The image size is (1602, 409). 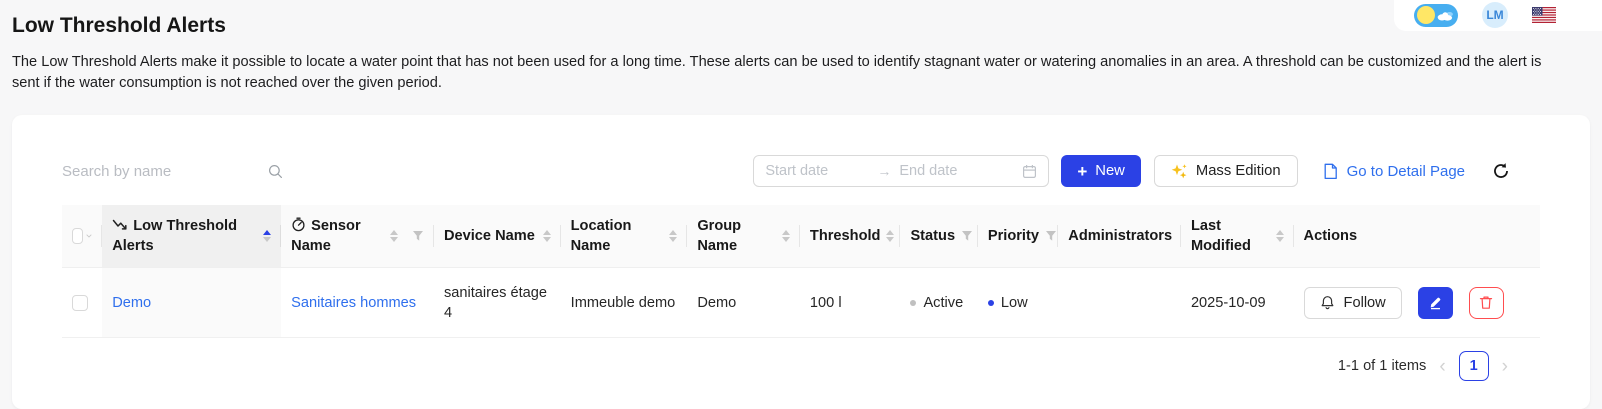 I want to click on arrow-right-icon: →, so click(x=884, y=171).